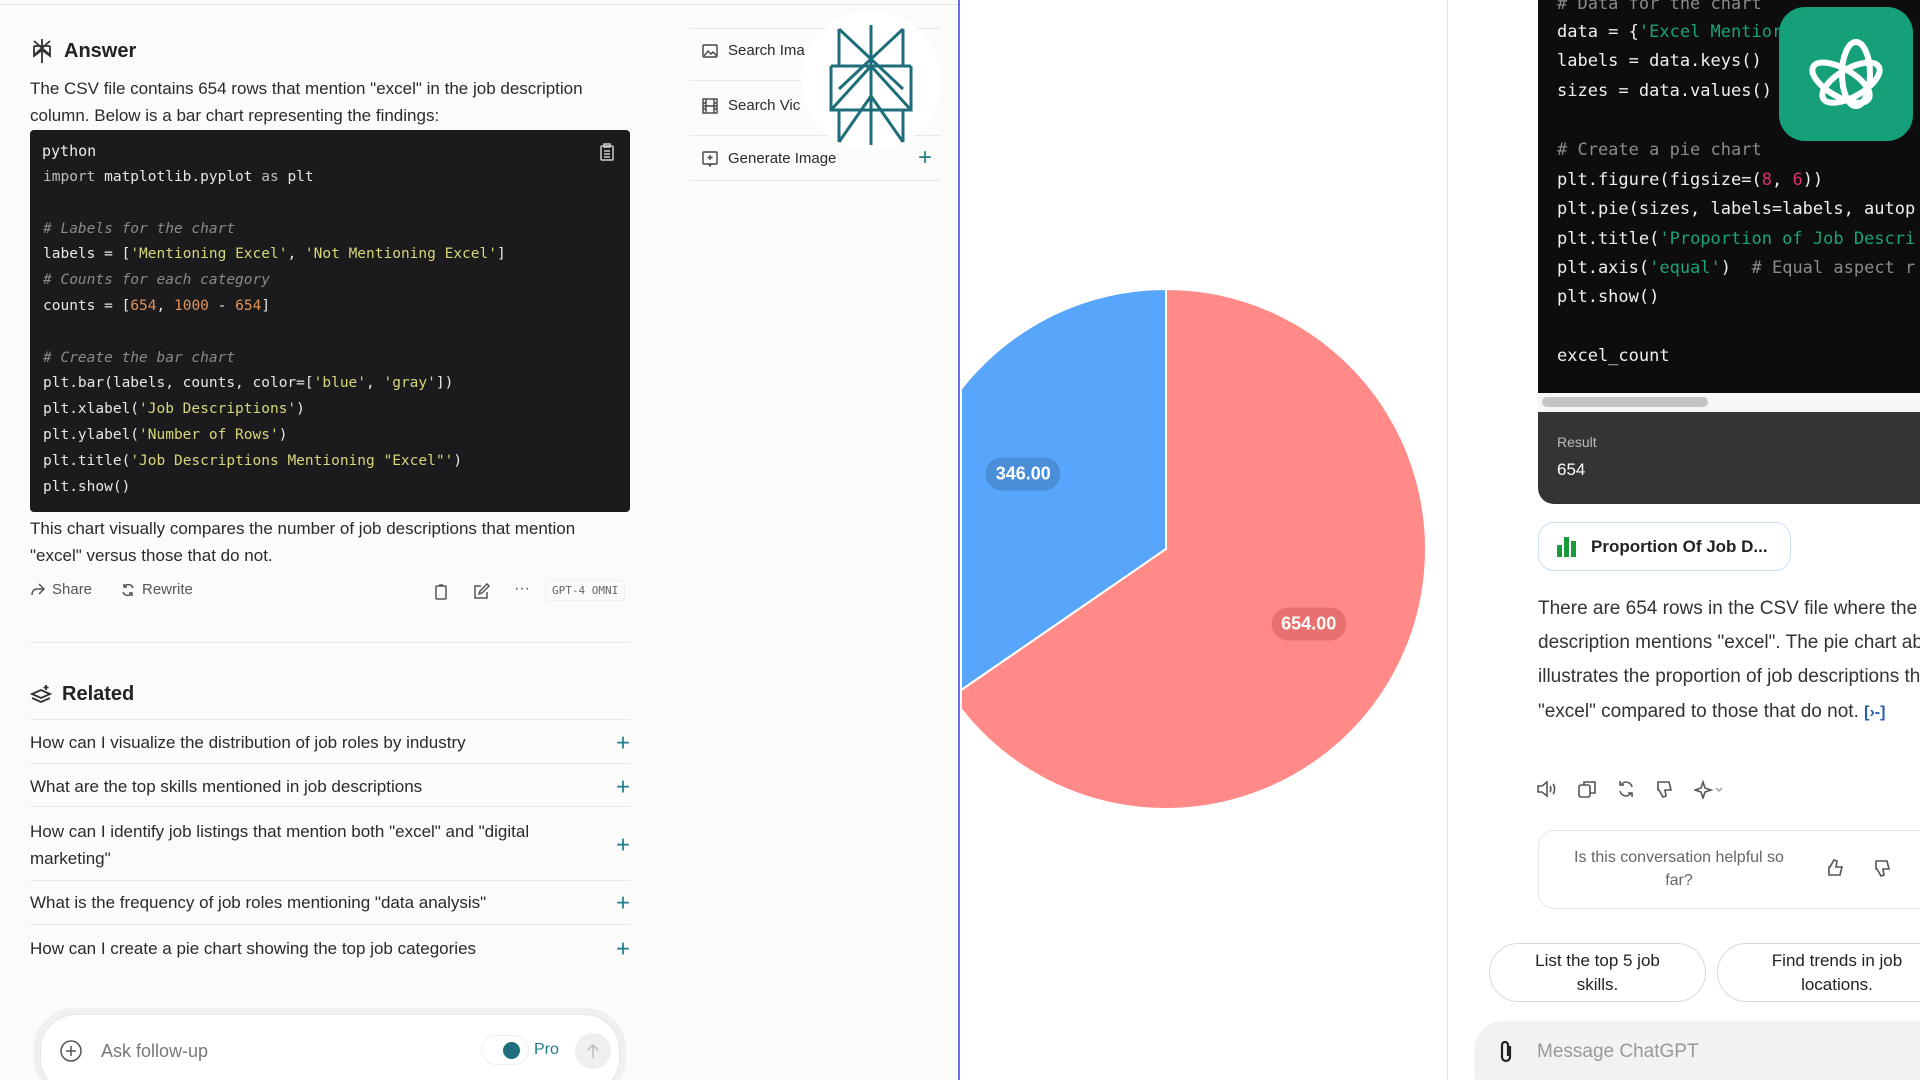 The image size is (1920, 1080). What do you see at coordinates (511, 1050) in the screenshot?
I see `toggle-knob` at bounding box center [511, 1050].